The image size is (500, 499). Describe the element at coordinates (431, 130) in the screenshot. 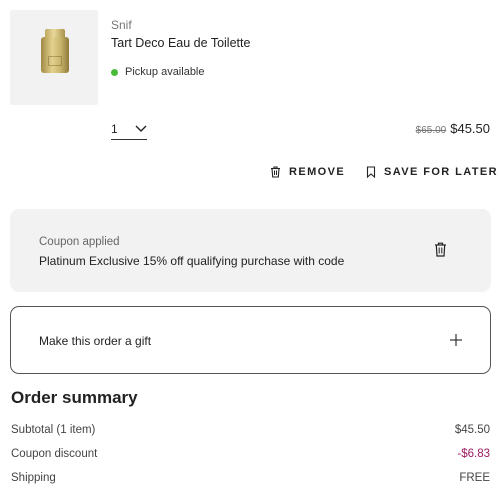

I see `original-price: $65.00` at that location.